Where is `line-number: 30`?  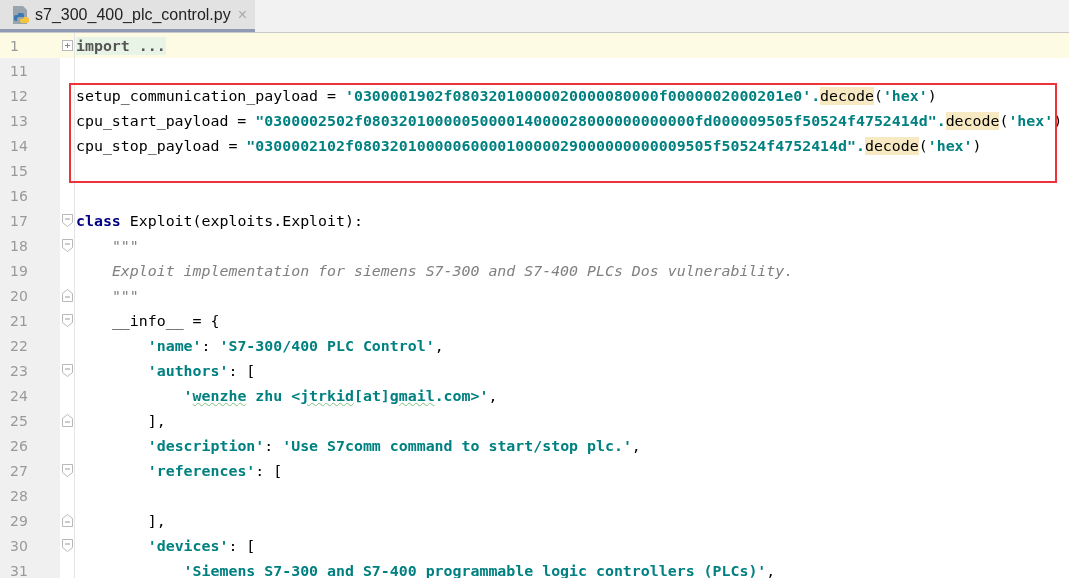
line-number: 30 is located at coordinates (18, 545).